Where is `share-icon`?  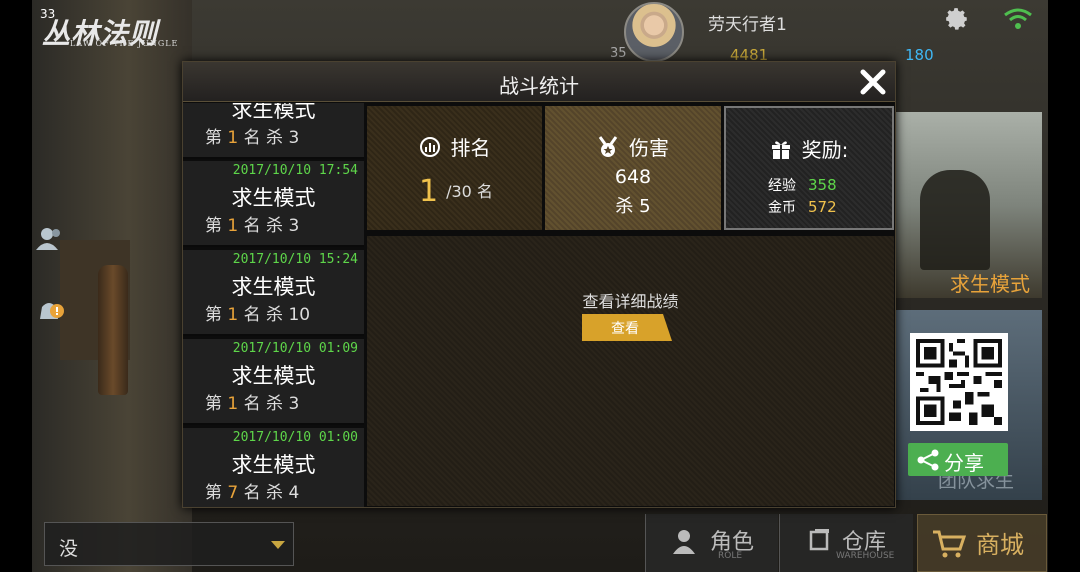
share-icon is located at coordinates (928, 460).